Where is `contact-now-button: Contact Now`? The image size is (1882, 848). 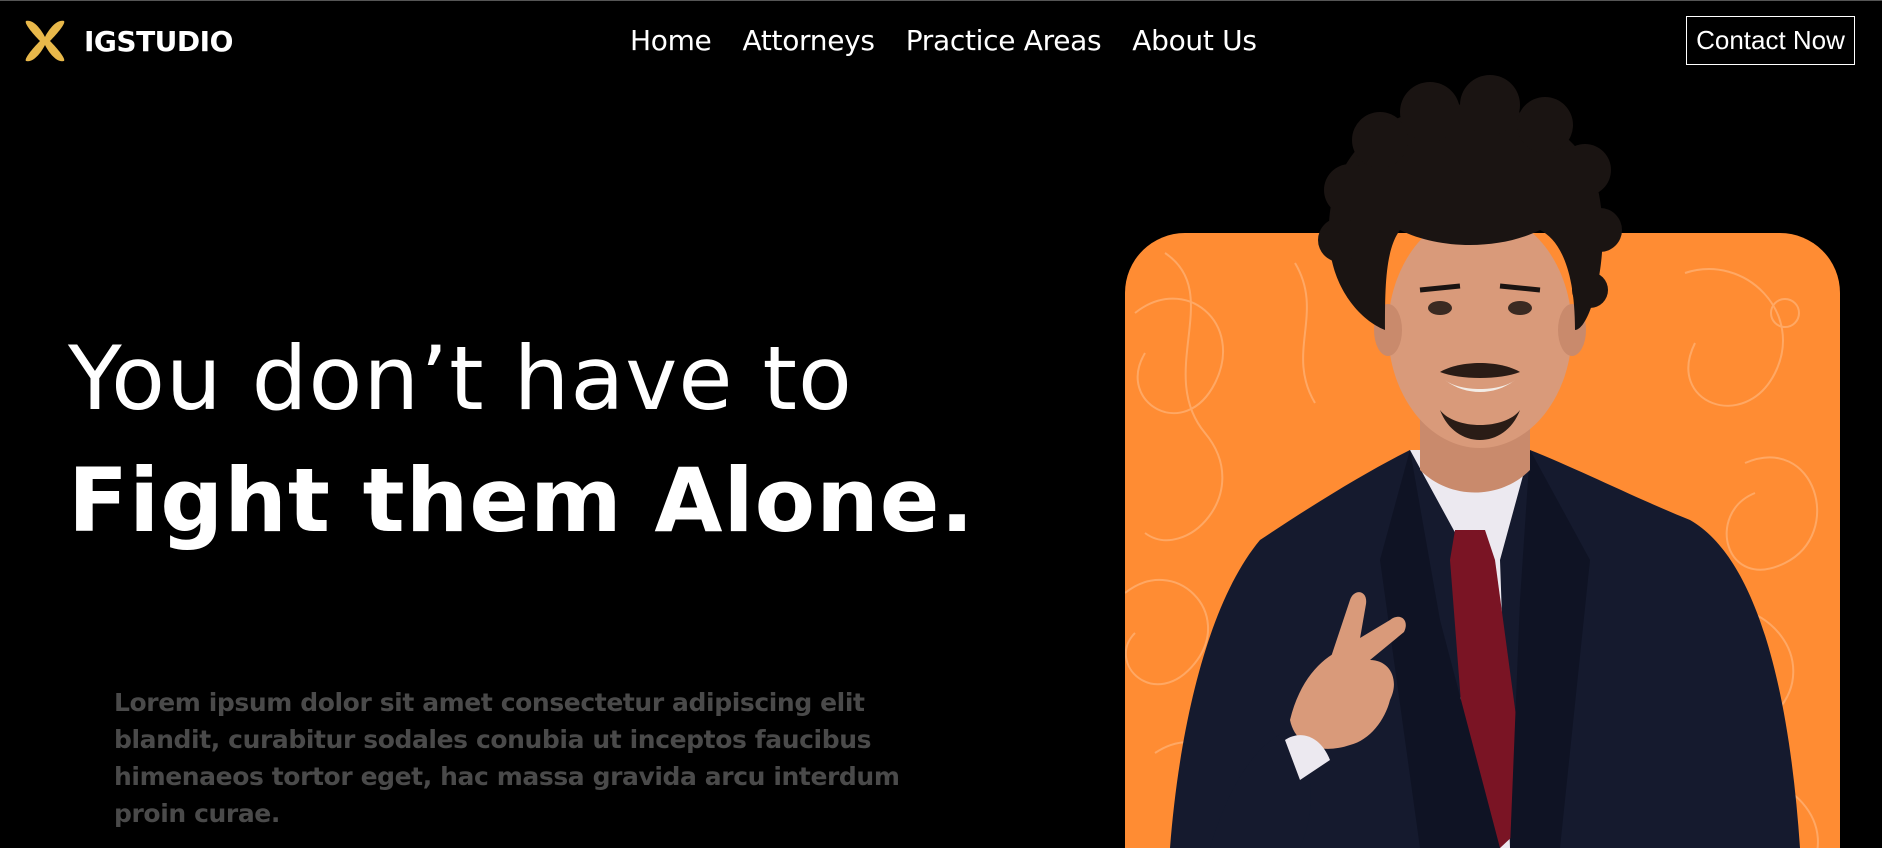 contact-now-button: Contact Now is located at coordinates (1770, 40).